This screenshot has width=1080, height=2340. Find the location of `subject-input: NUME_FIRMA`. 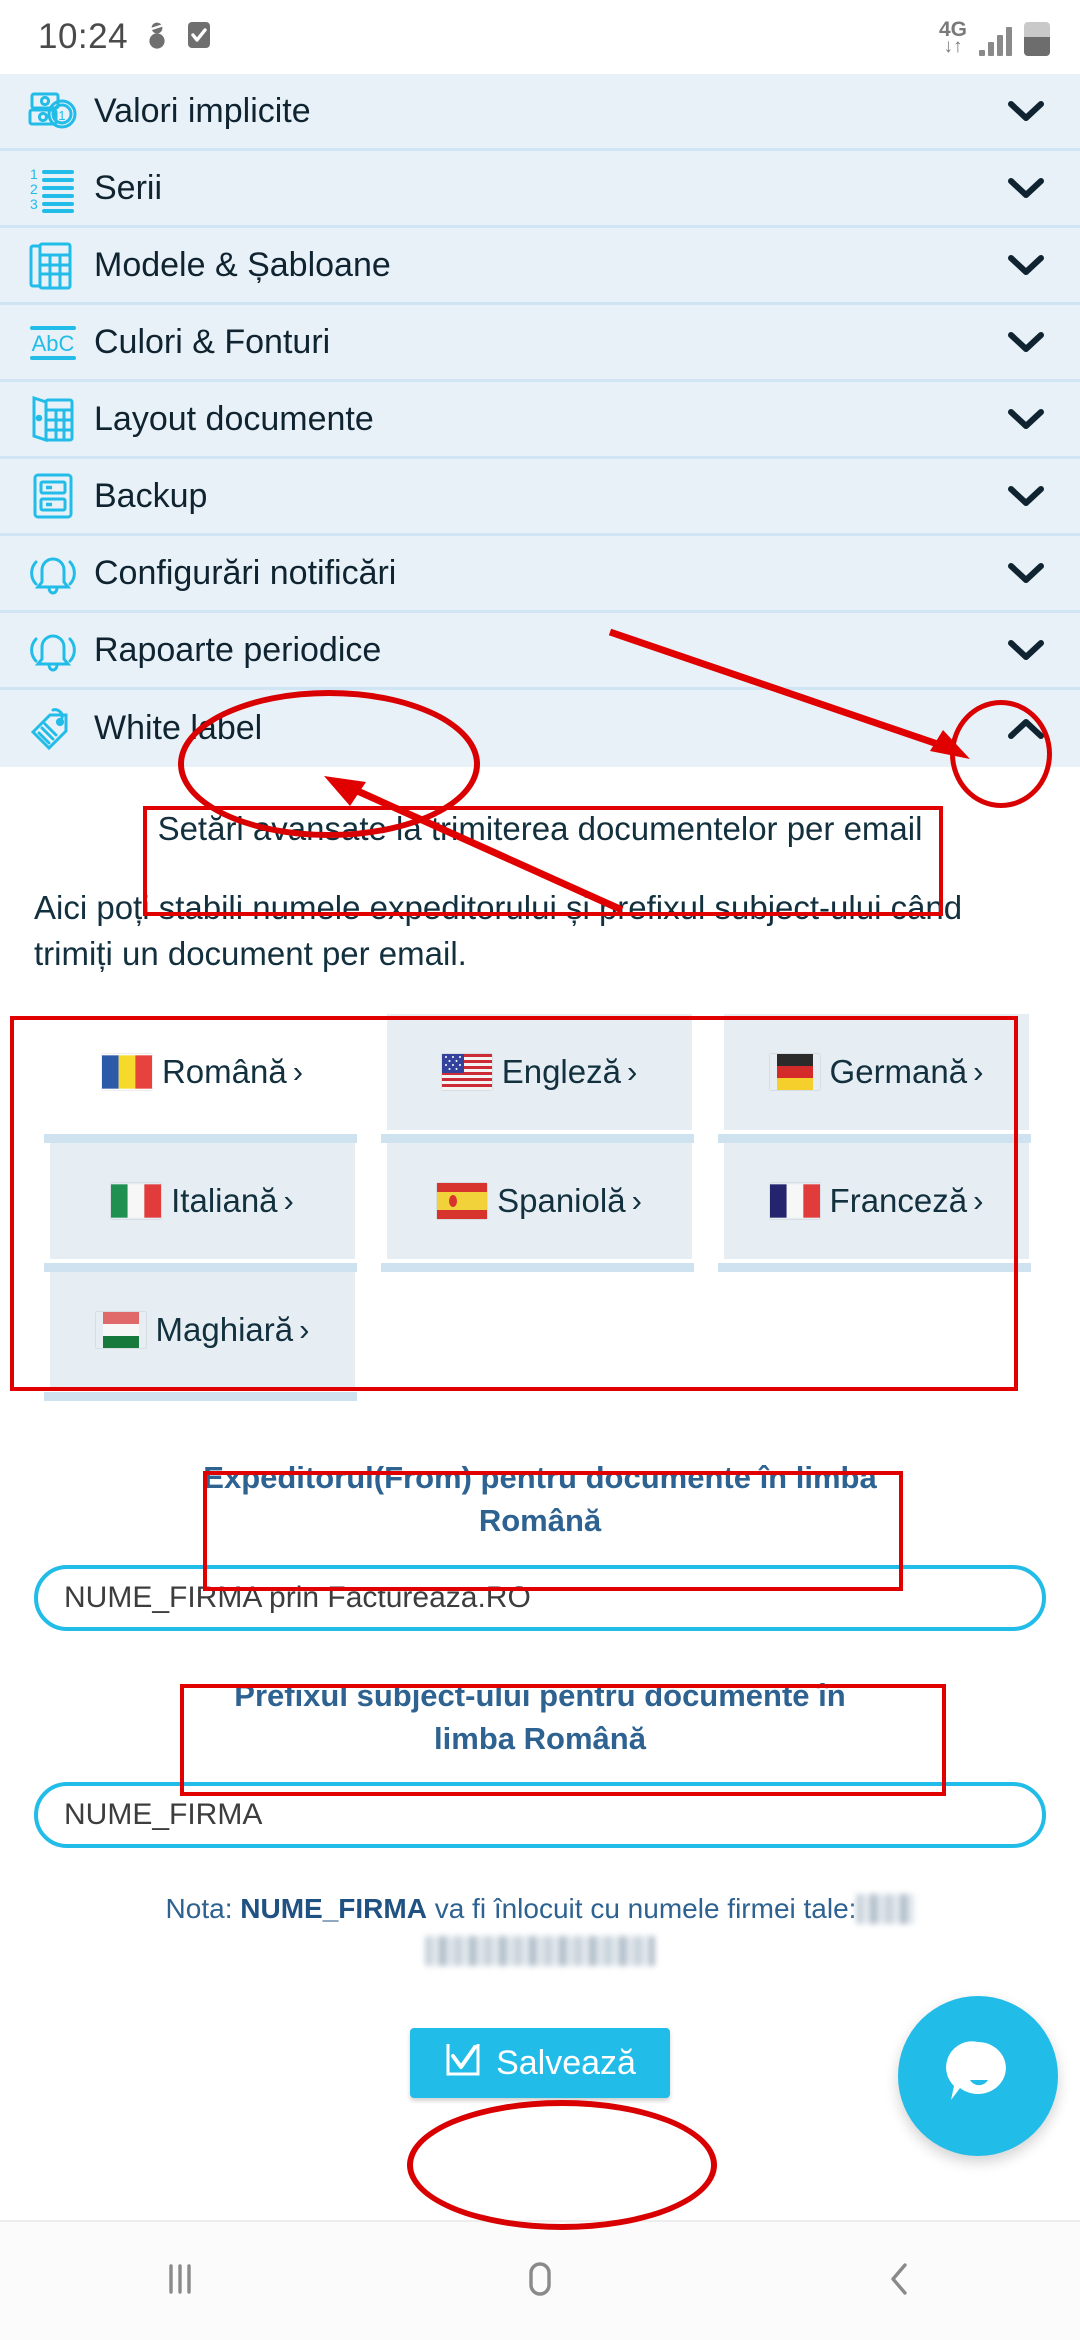

subject-input: NUME_FIRMA is located at coordinates (540, 1815).